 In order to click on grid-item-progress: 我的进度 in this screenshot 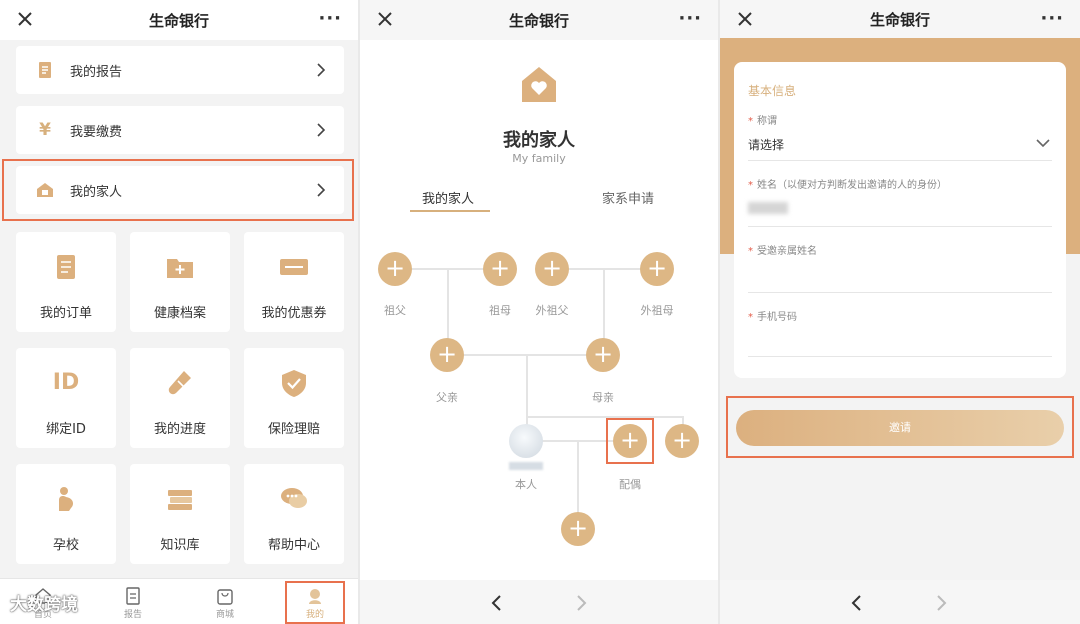, I will do `click(180, 398)`.